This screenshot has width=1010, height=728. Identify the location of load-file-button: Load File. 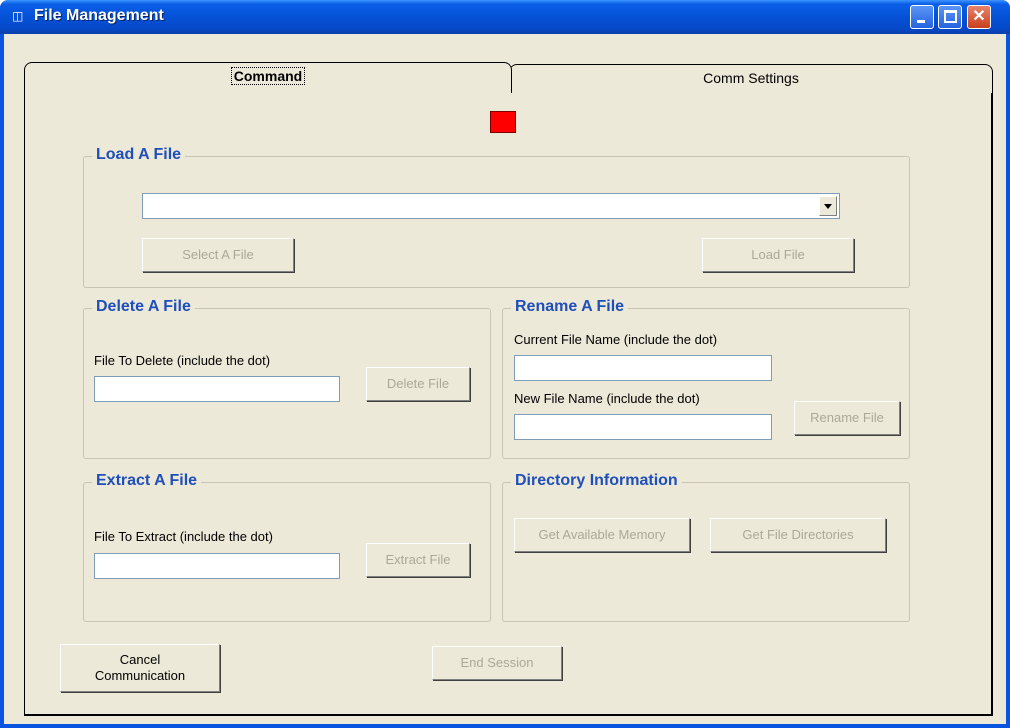
(778, 255).